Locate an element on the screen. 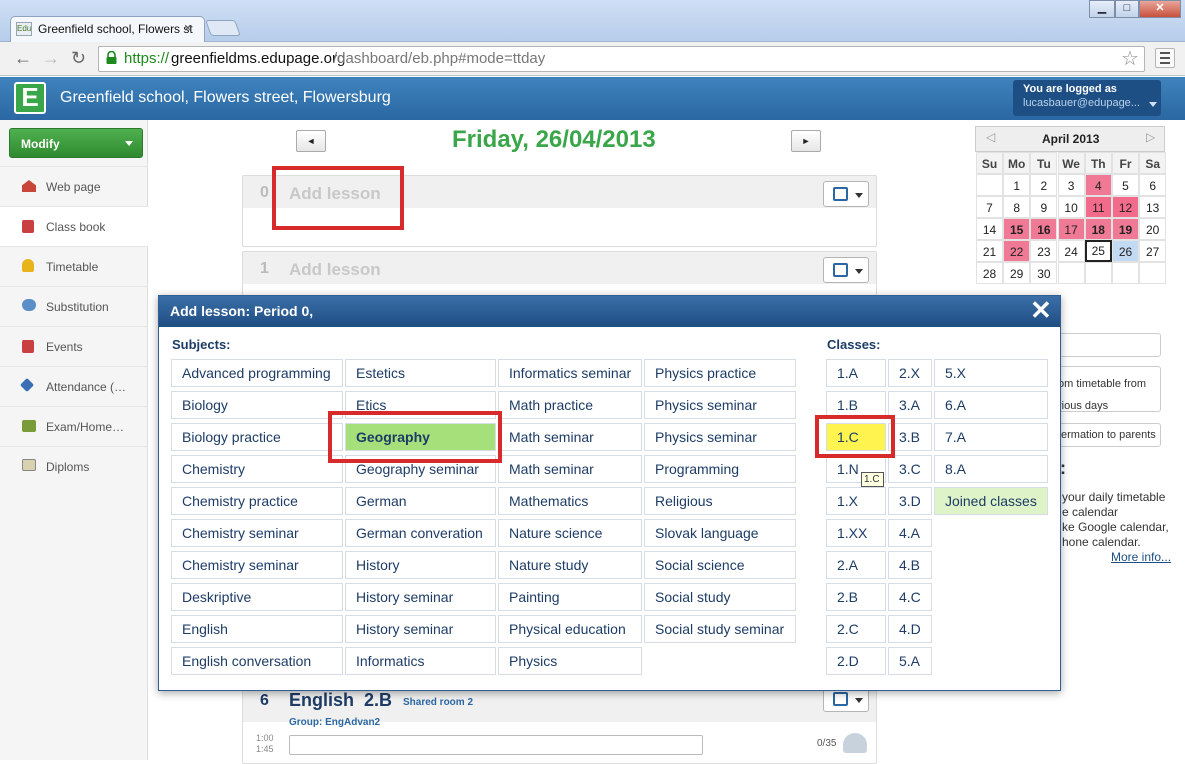 This screenshot has width=1185, height=764. subject-option: Deskriptive is located at coordinates (257, 597).